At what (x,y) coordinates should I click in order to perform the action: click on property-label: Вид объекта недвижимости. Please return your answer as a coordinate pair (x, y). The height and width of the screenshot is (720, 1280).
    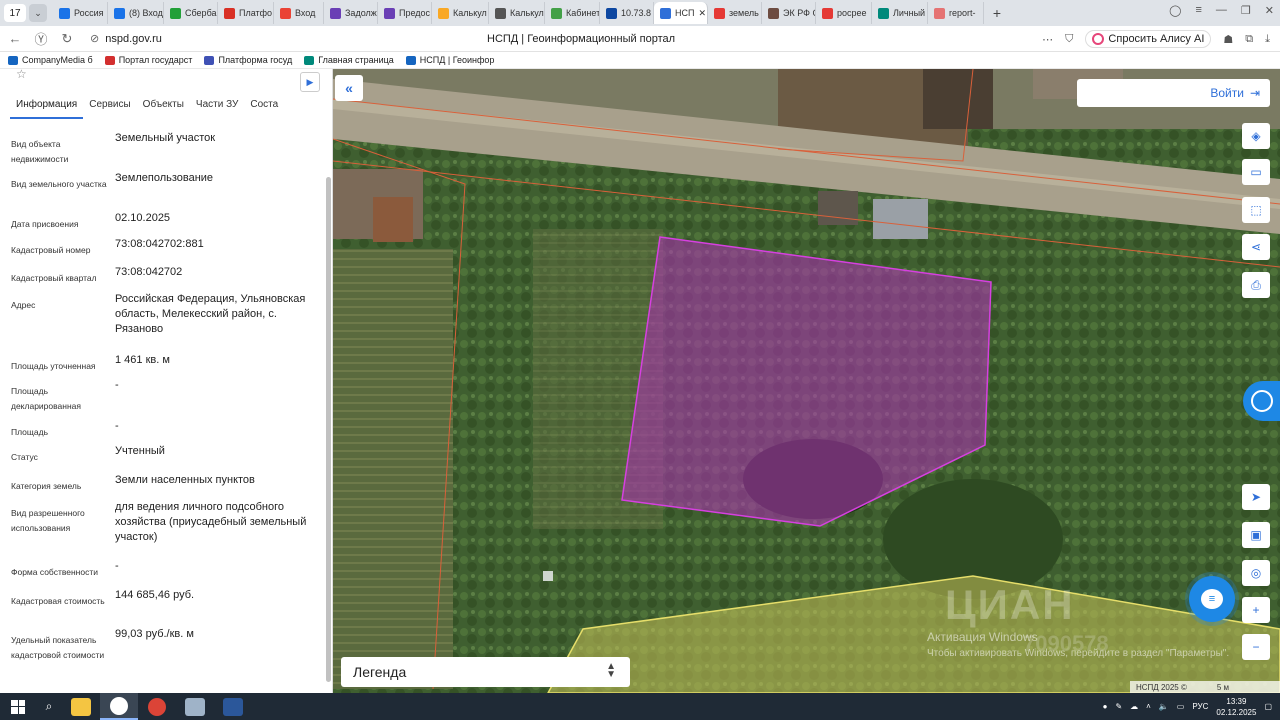
    Looking at the image, I should click on (40, 151).